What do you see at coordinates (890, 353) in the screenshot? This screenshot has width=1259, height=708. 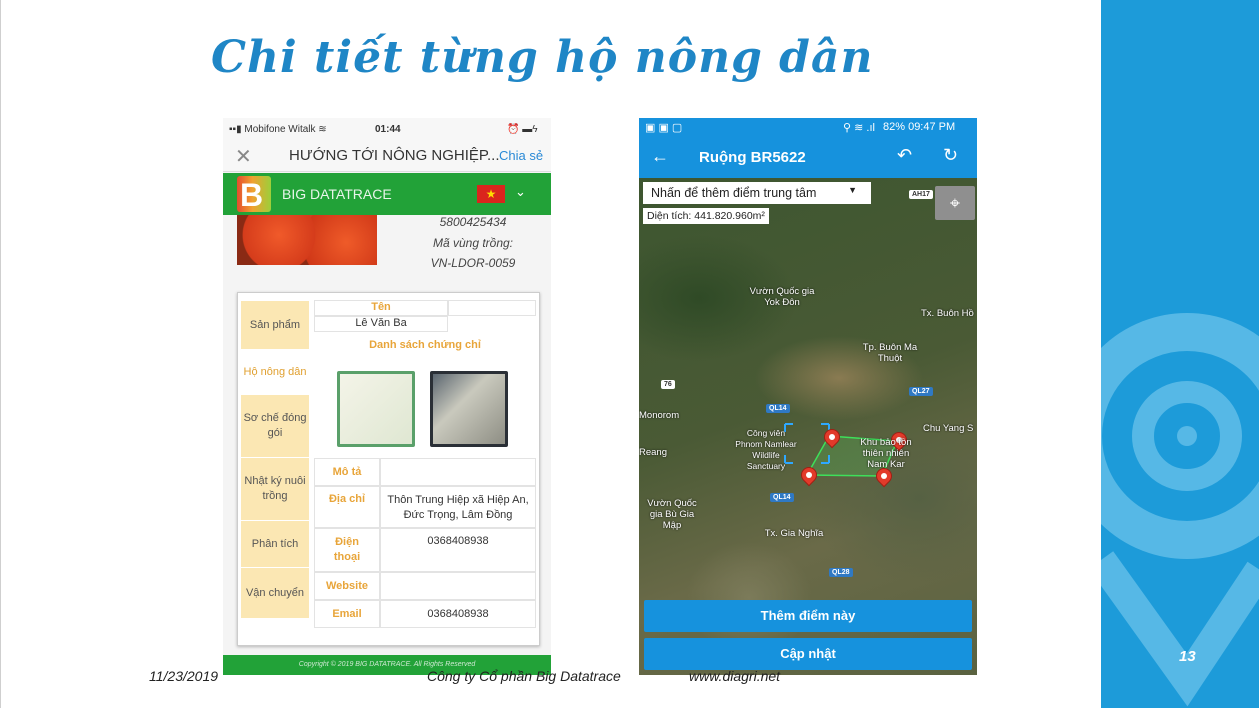 I see `map-label: Tp. Buôn Ma Thuột` at bounding box center [890, 353].